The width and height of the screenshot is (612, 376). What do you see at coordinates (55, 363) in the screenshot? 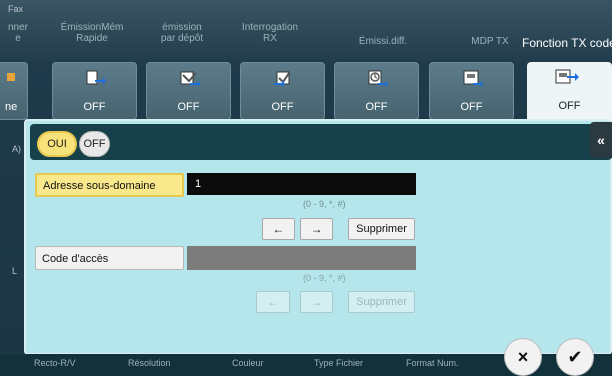
I see `bottom-item-recto-verso: Recto-R/V` at bounding box center [55, 363].